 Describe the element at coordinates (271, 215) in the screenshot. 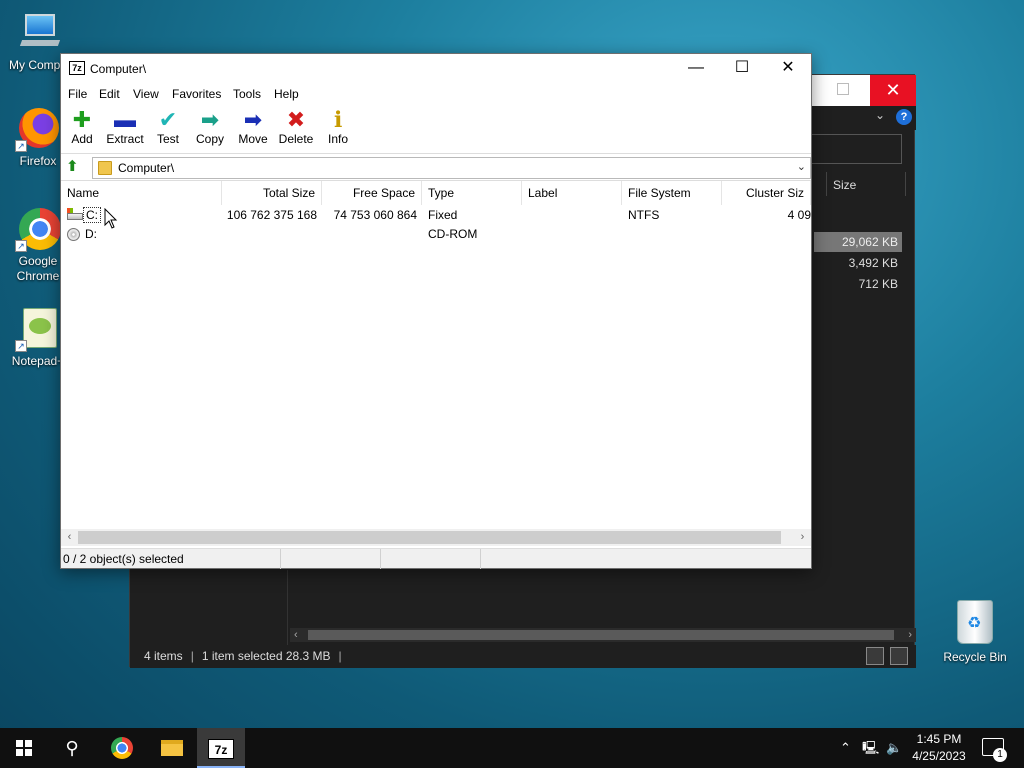

I see `cell-total-size: 106 762 375 168` at that location.